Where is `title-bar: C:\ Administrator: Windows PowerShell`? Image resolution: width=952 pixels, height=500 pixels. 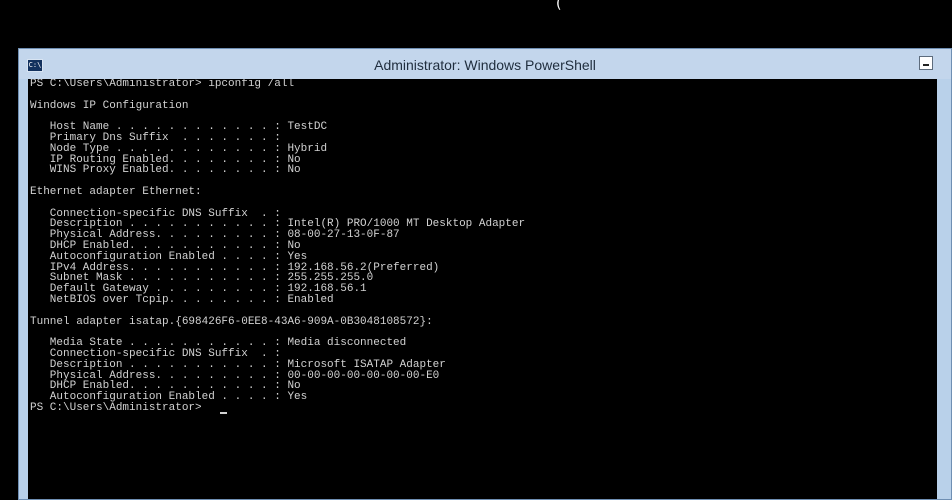 title-bar: C:\ Administrator: Windows PowerShell is located at coordinates (485, 64).